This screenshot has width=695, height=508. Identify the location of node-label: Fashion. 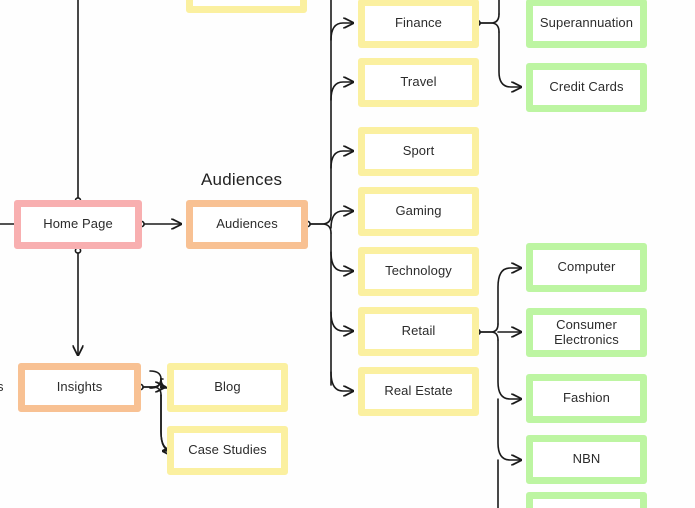
(586, 398).